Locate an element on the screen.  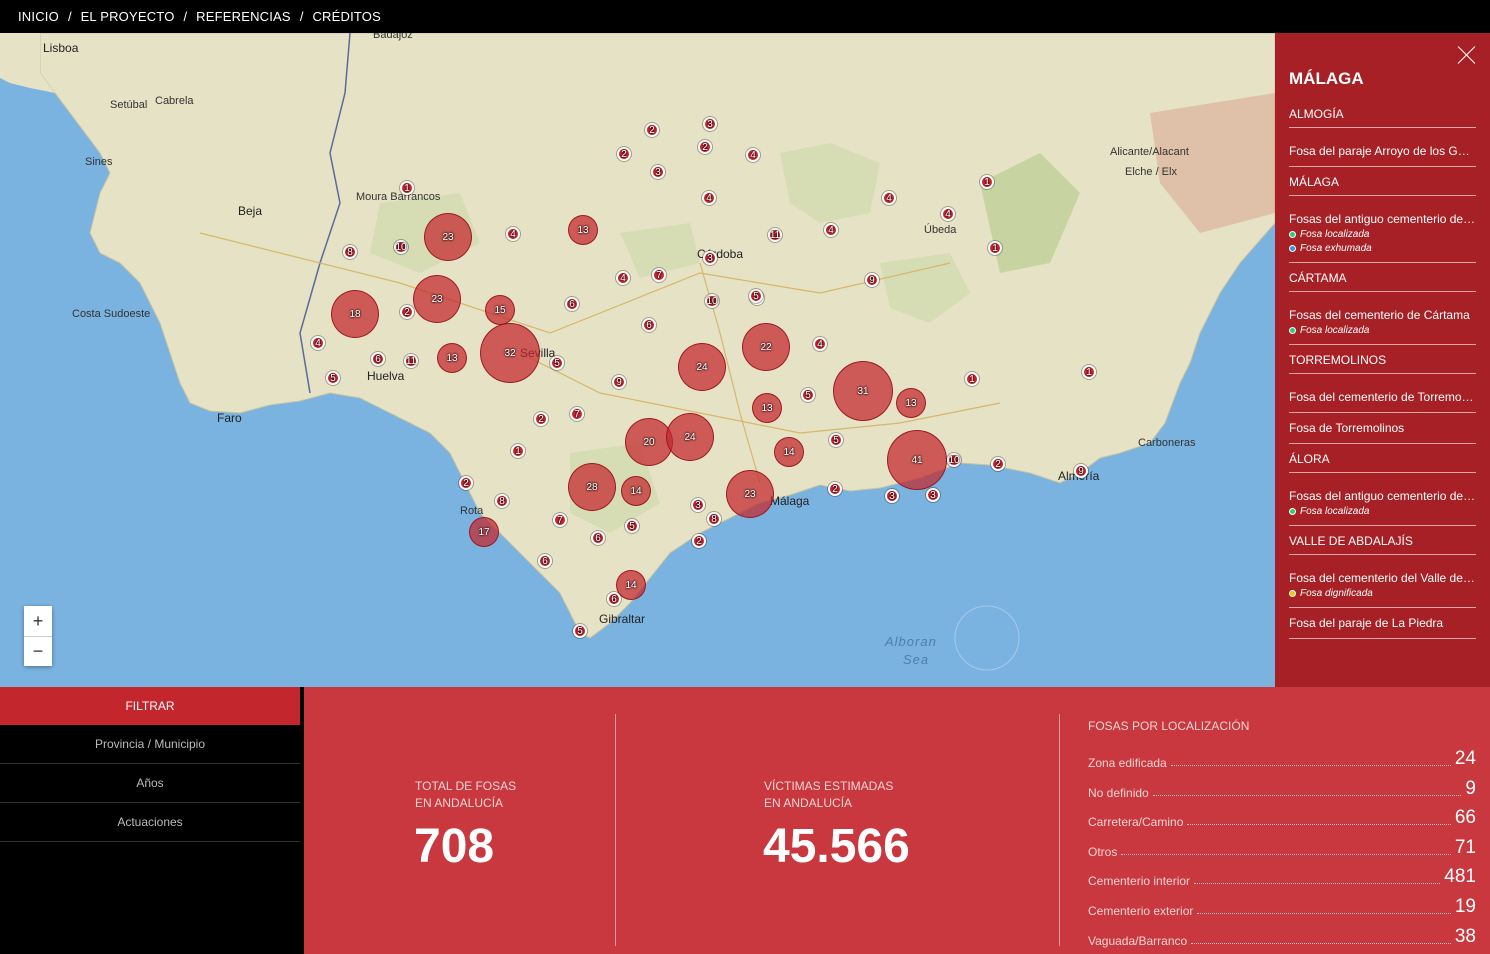
cluster-count: 5 is located at coordinates (808, 395).